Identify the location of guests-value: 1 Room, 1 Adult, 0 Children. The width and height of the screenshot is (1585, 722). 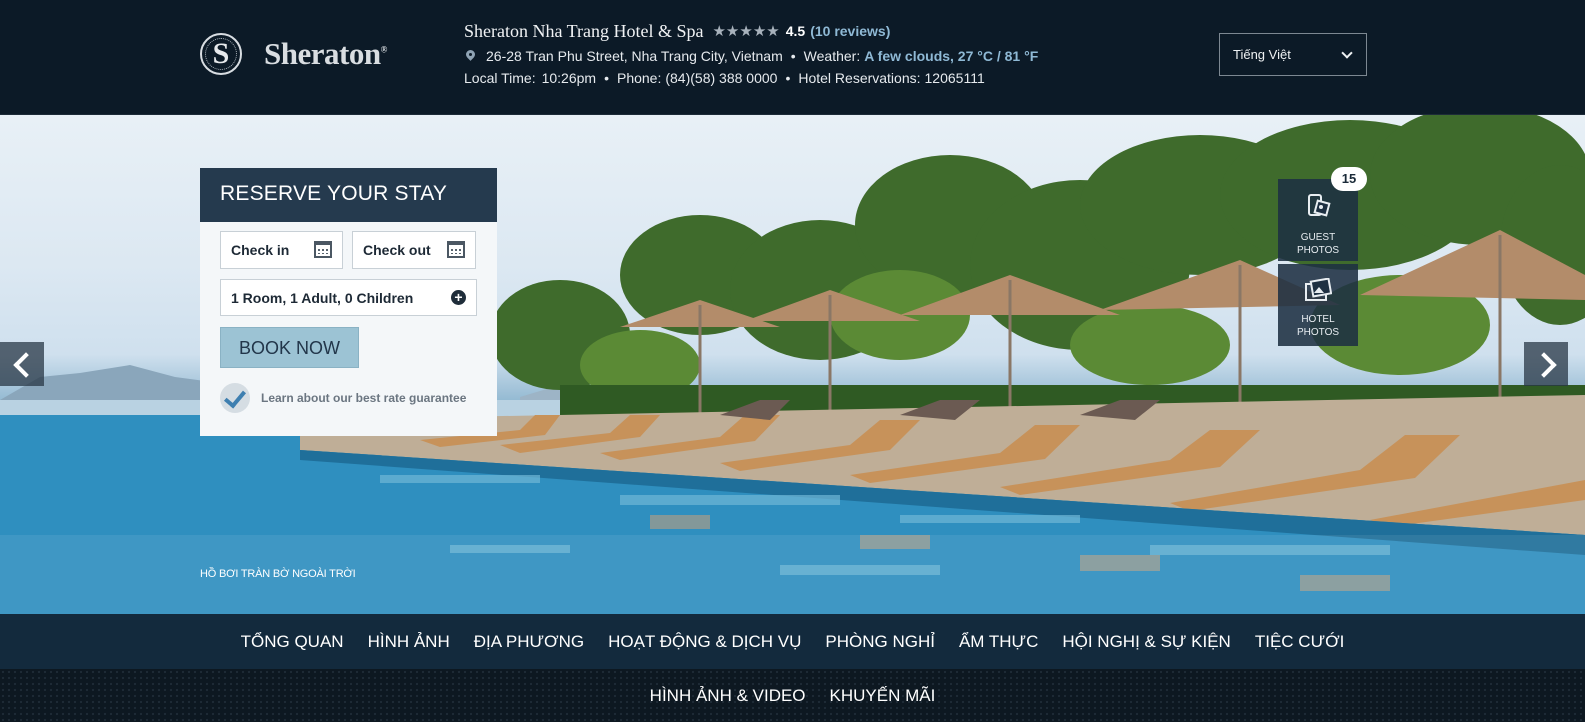
(322, 298).